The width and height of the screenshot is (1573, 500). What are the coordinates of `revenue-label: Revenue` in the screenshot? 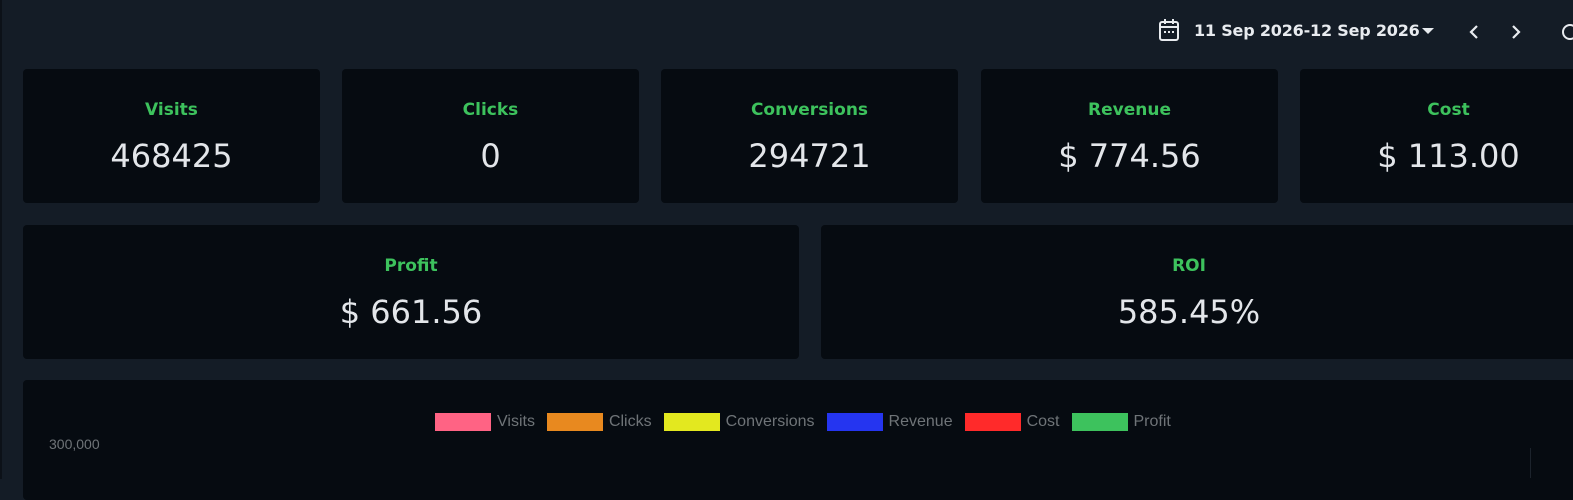 It's located at (1129, 110).